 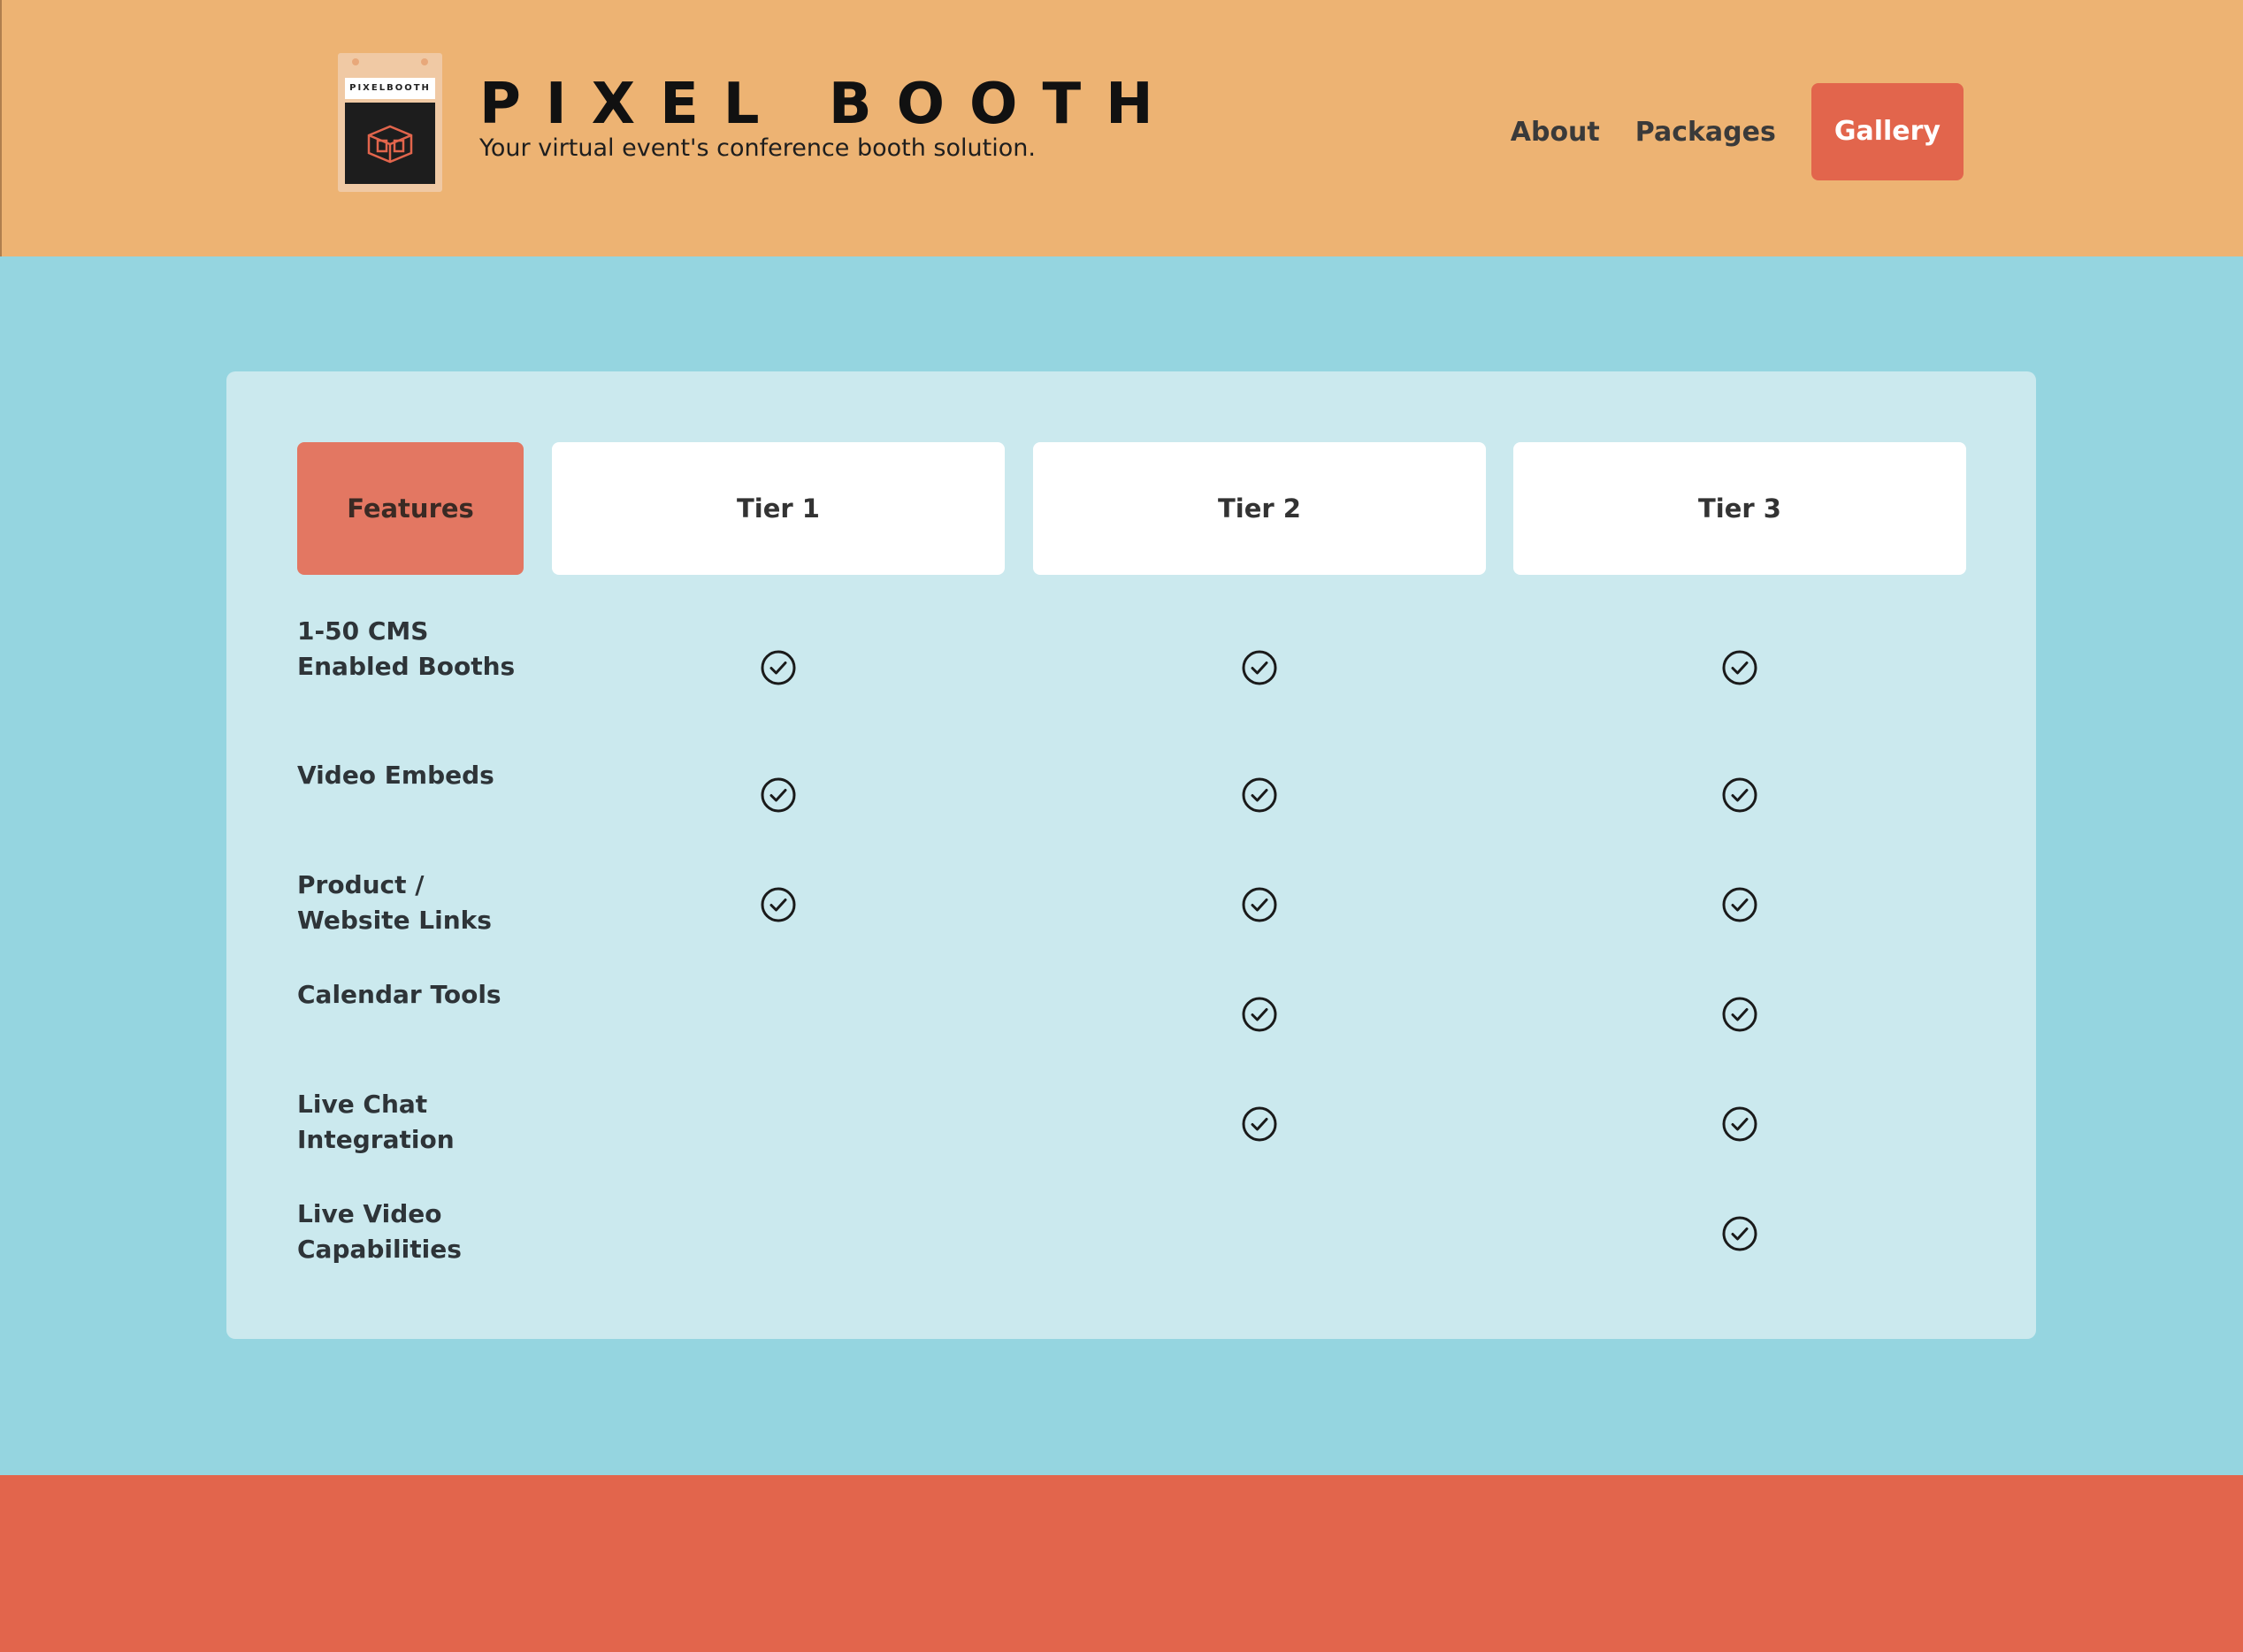 I want to click on feature-label: Video Embeds, so click(x=395, y=775).